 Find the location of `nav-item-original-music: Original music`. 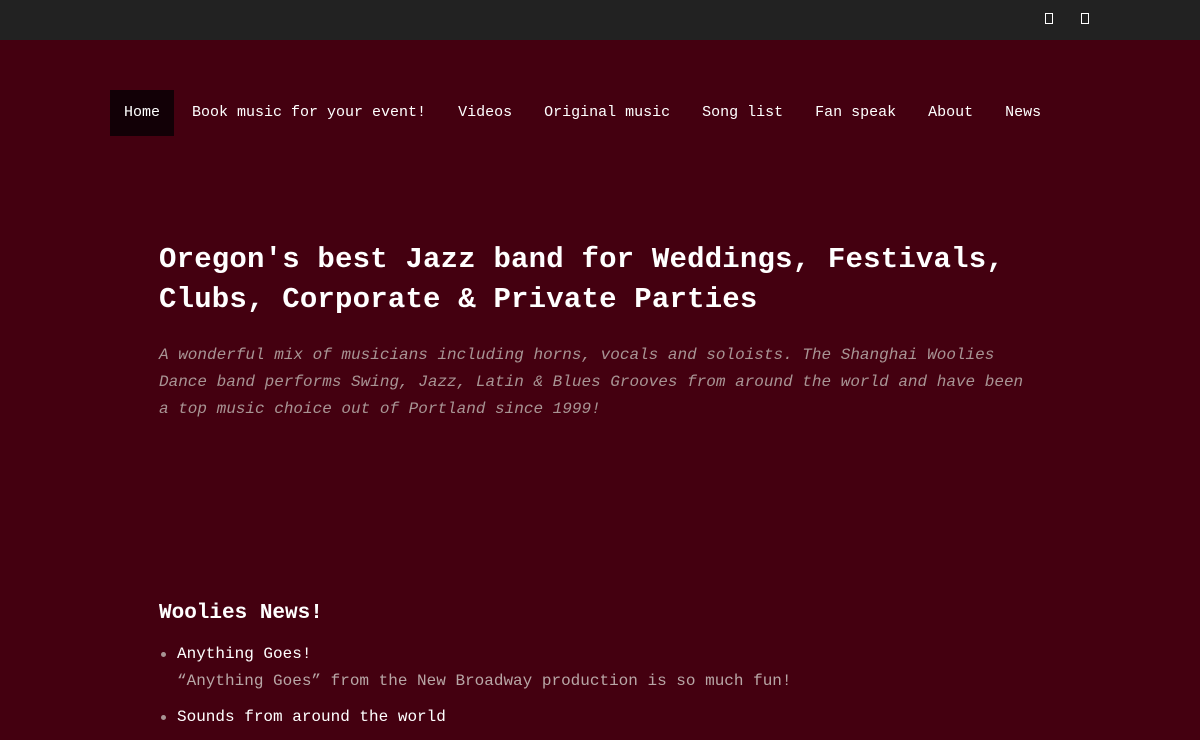

nav-item-original-music: Original music is located at coordinates (607, 113).